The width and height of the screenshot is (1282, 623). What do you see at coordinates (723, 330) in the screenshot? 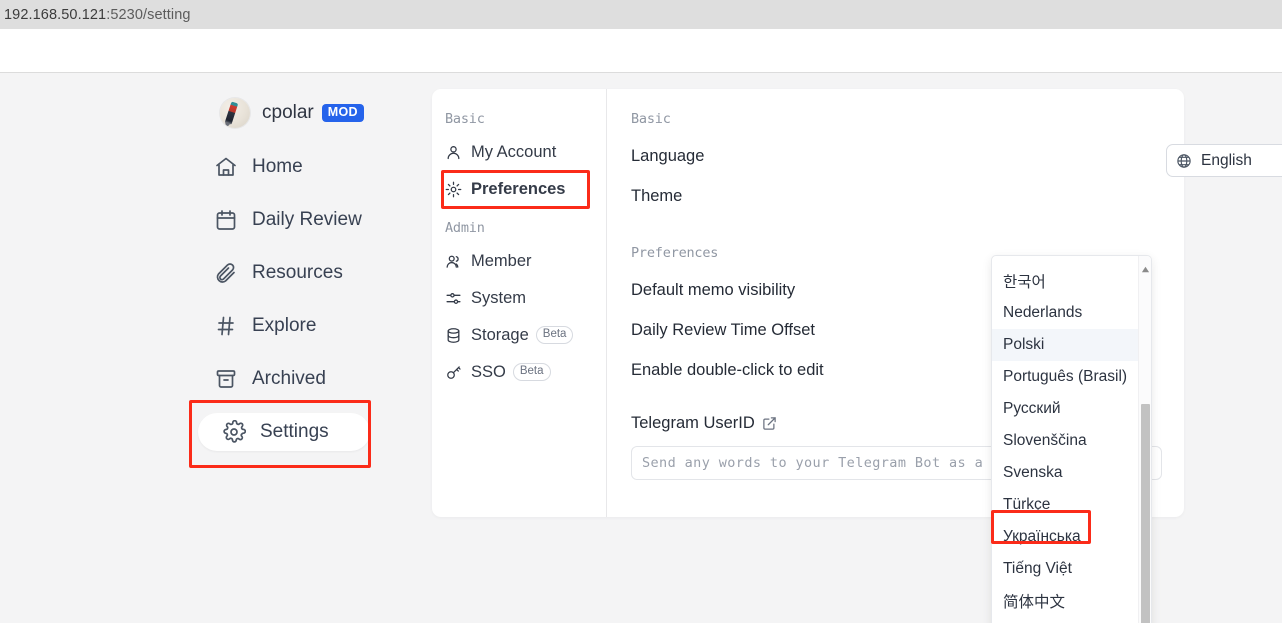
I see `setting-label: Daily Review Time Offset` at bounding box center [723, 330].